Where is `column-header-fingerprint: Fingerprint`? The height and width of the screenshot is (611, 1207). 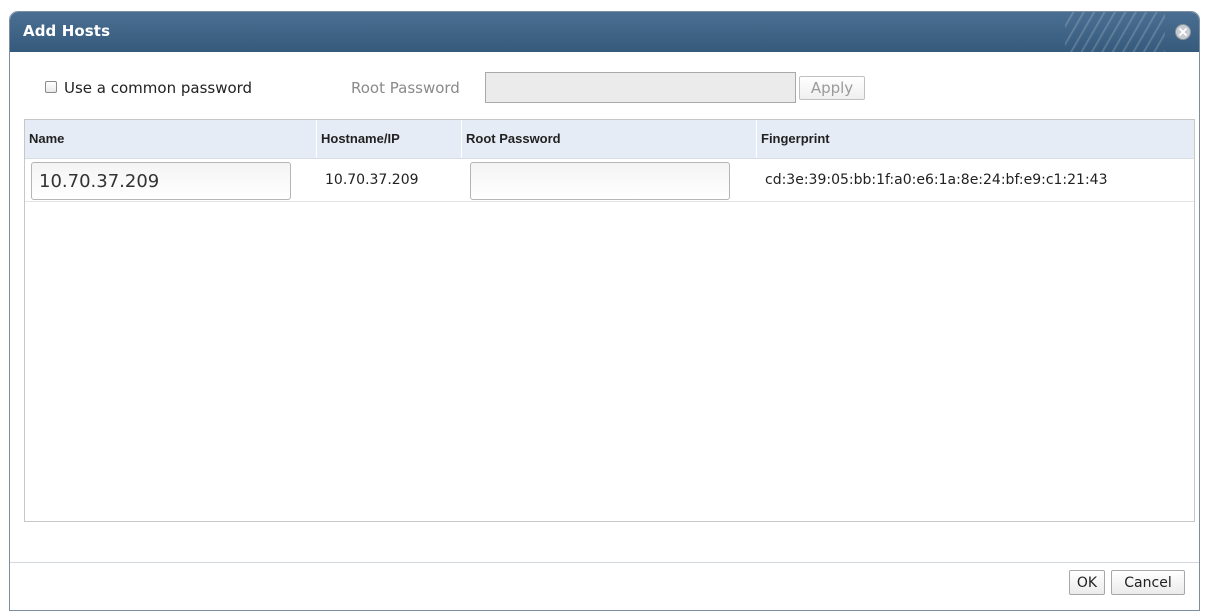
column-header-fingerprint: Fingerprint is located at coordinates (795, 138).